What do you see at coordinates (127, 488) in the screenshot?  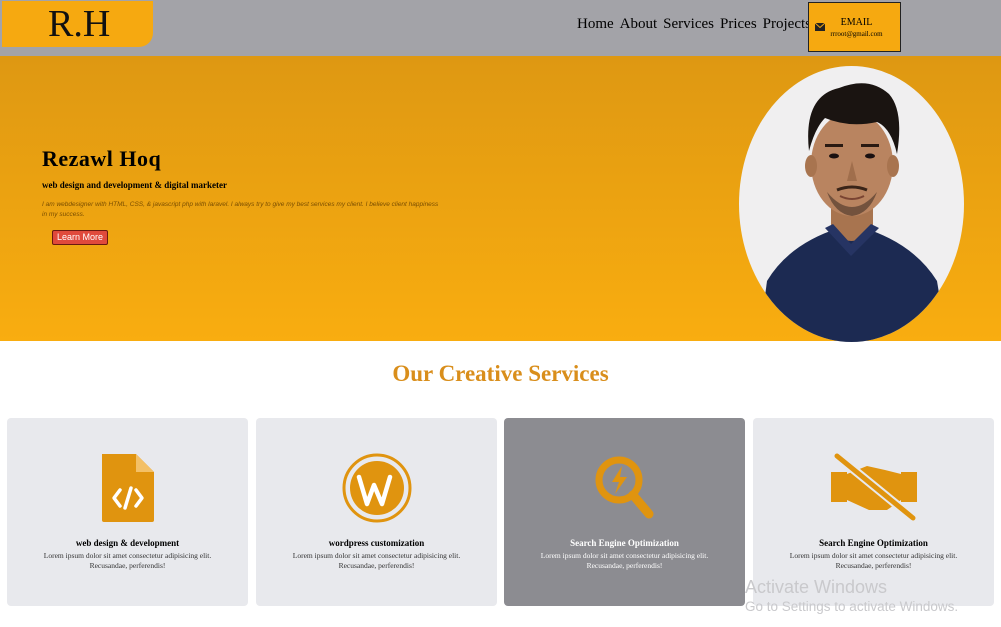 I see `file-code-icon` at bounding box center [127, 488].